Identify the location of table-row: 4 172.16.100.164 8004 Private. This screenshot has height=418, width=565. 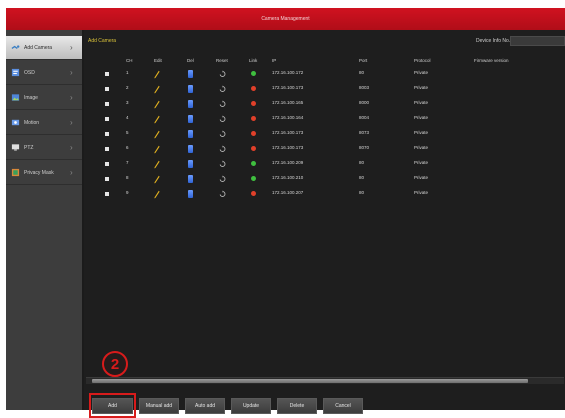
(324, 120).